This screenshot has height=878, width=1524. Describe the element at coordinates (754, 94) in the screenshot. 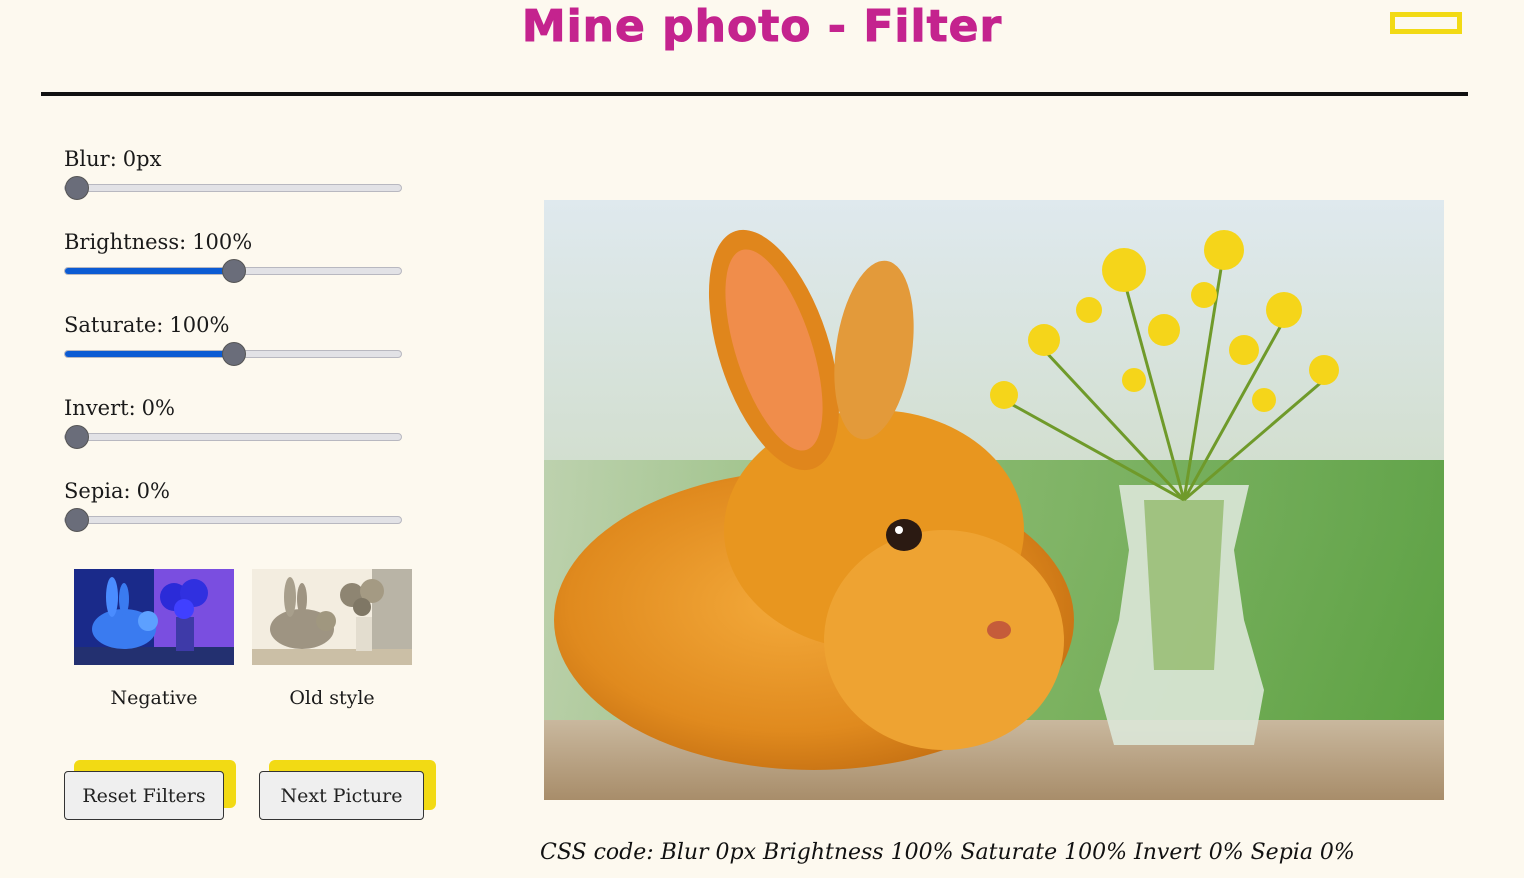

I see `header-divider` at that location.